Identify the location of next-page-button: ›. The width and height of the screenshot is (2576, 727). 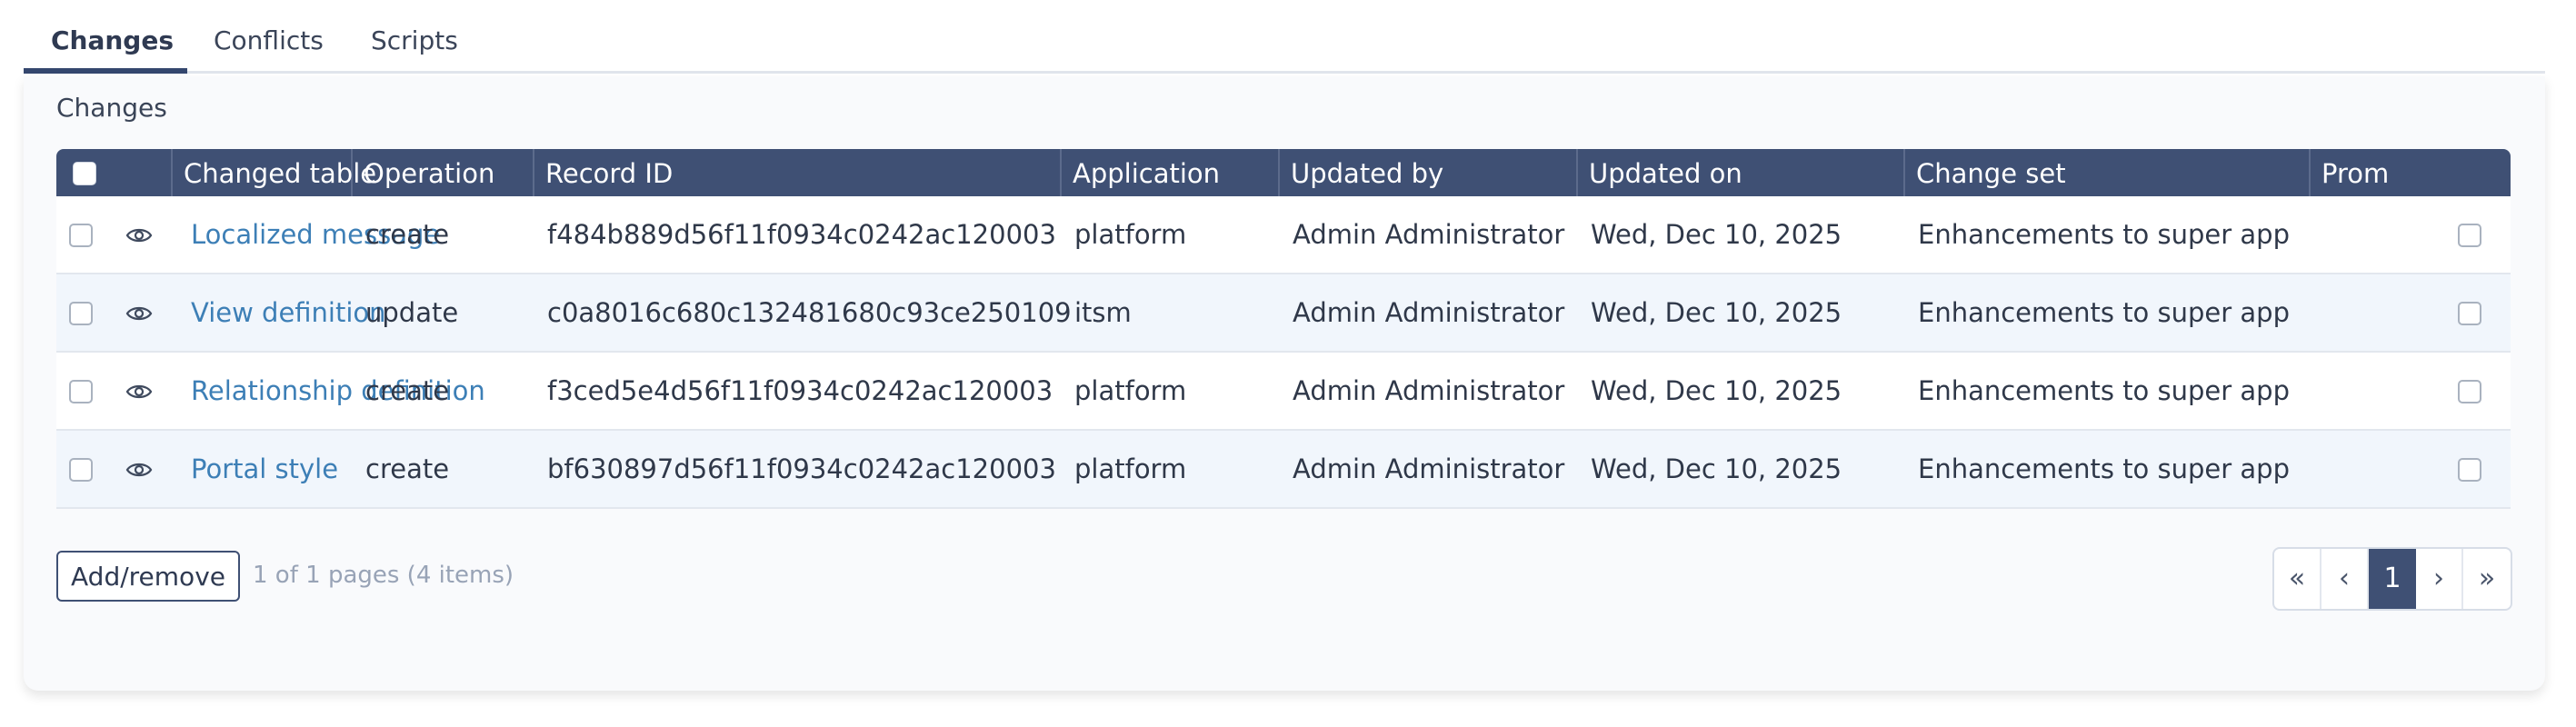
(2439, 579).